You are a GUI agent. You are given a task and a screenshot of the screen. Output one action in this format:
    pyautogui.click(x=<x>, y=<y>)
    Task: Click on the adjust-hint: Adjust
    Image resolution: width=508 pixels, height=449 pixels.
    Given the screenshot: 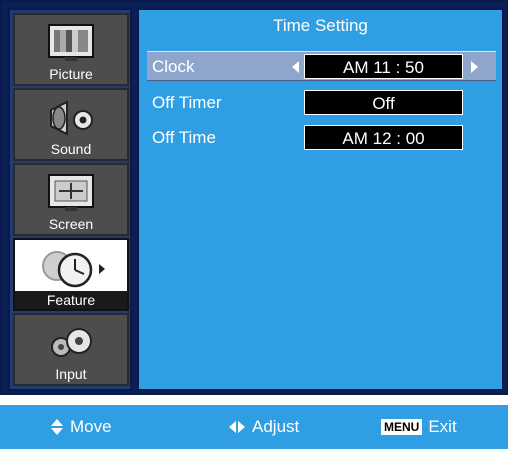 What is the action you would take?
    pyautogui.click(x=263, y=427)
    